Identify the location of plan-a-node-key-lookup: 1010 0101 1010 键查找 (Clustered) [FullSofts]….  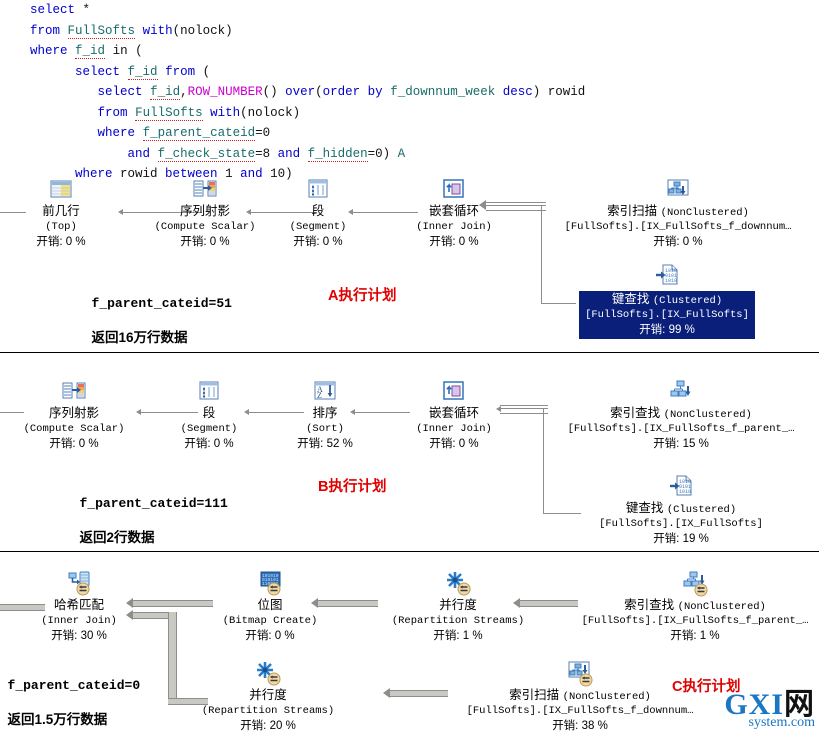
(667, 300).